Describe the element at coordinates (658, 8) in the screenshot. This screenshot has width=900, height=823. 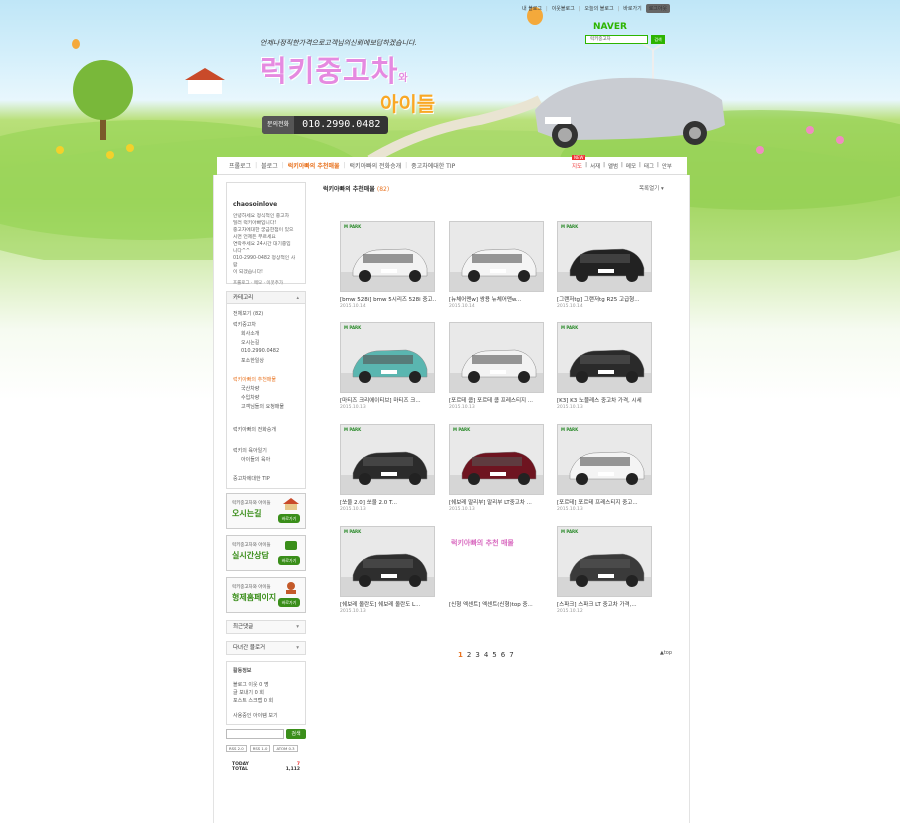
I see `logout-button: 로그아웃` at that location.